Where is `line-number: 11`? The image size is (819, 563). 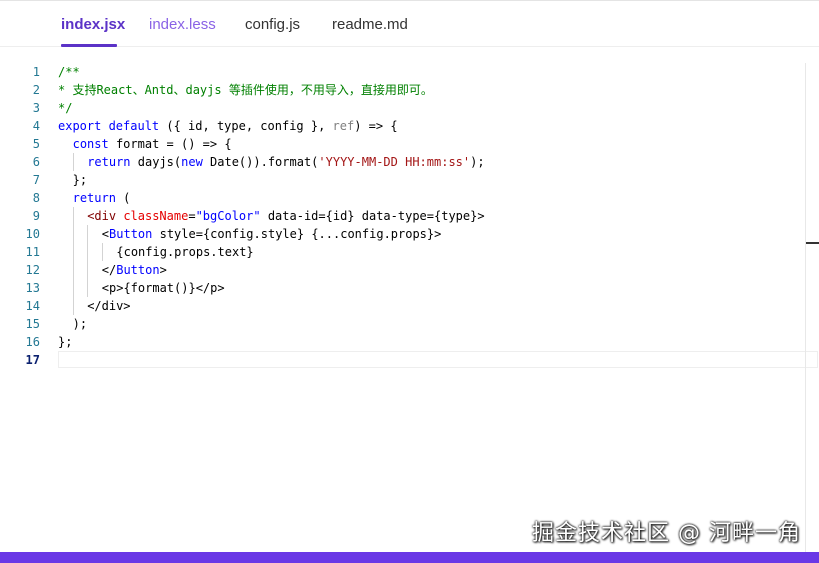 line-number: 11 is located at coordinates (32, 252).